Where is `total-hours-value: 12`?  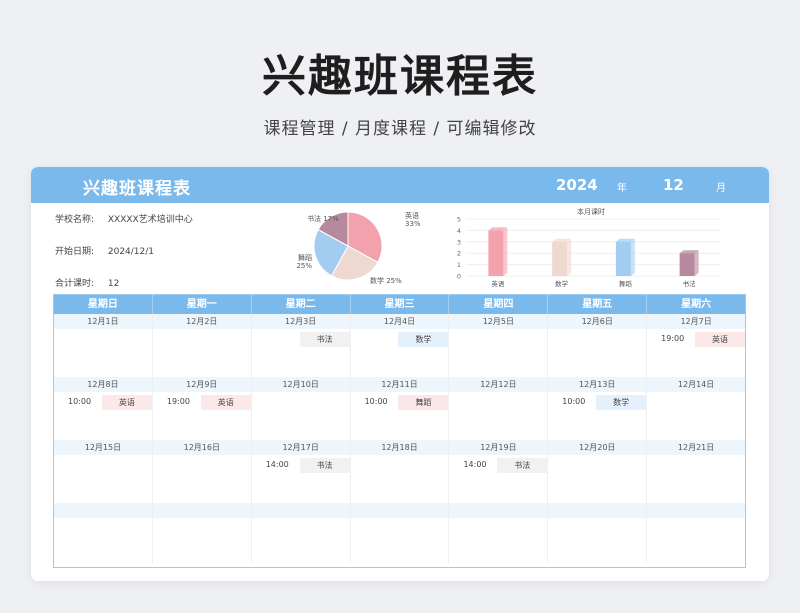 total-hours-value: 12 is located at coordinates (113, 284).